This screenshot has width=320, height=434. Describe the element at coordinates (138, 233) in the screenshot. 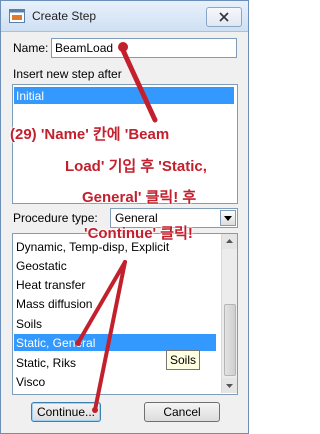

I see `annotation-line-4: 'Continue' 클릭!` at that location.